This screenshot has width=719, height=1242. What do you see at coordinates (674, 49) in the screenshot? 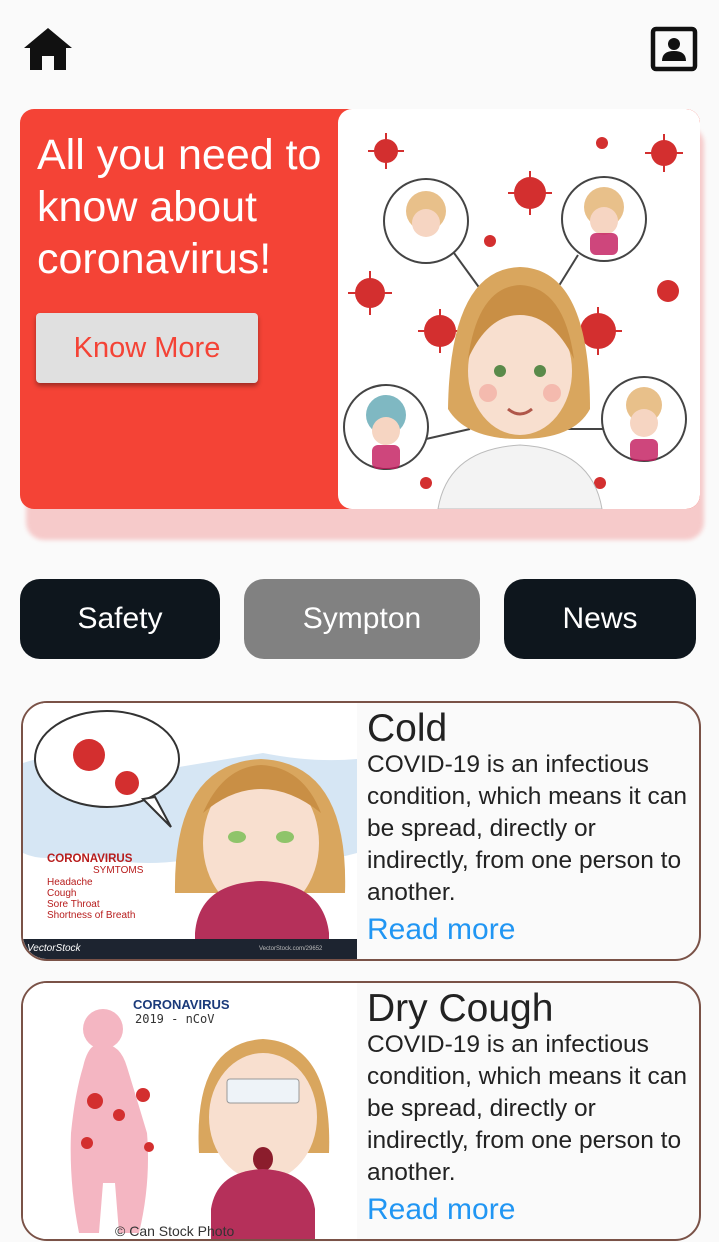
I see `contact-card-icon` at bounding box center [674, 49].